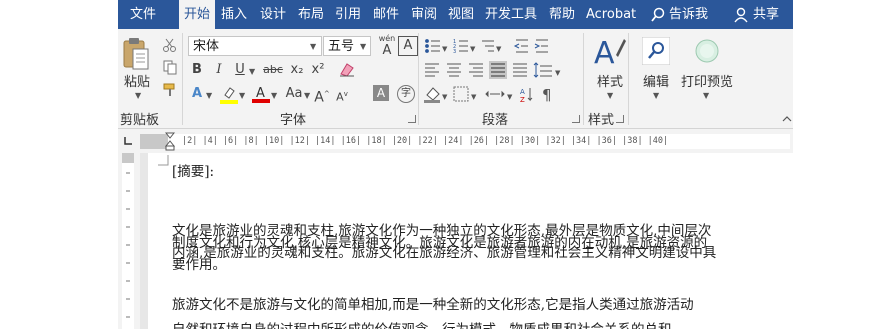  Describe the element at coordinates (297, 70) in the screenshot. I see `subscript-button: x₂` at that location.